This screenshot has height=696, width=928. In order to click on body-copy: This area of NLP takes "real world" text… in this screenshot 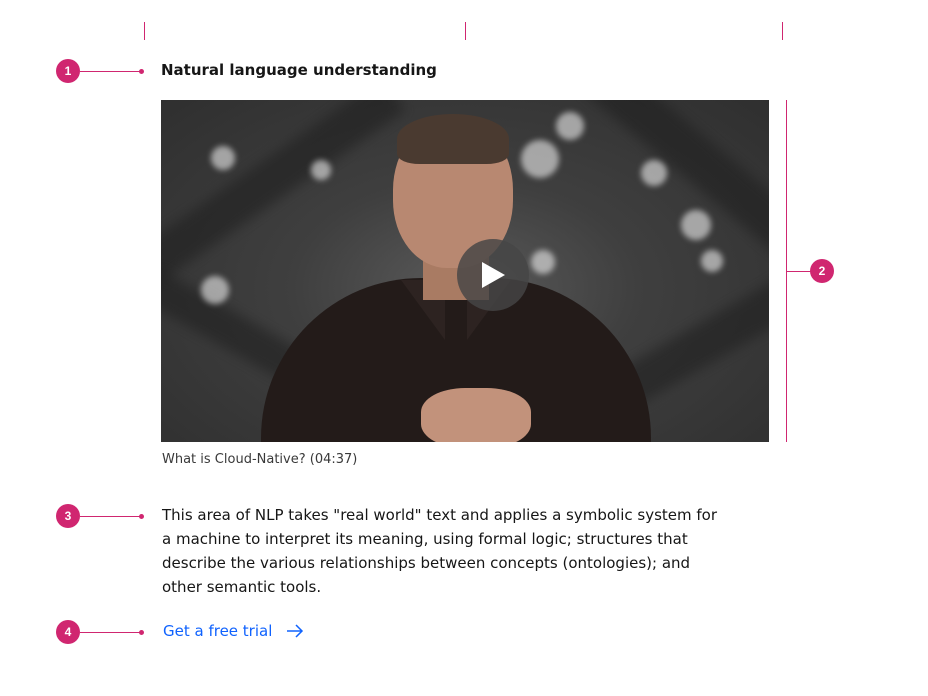, I will do `click(440, 551)`.